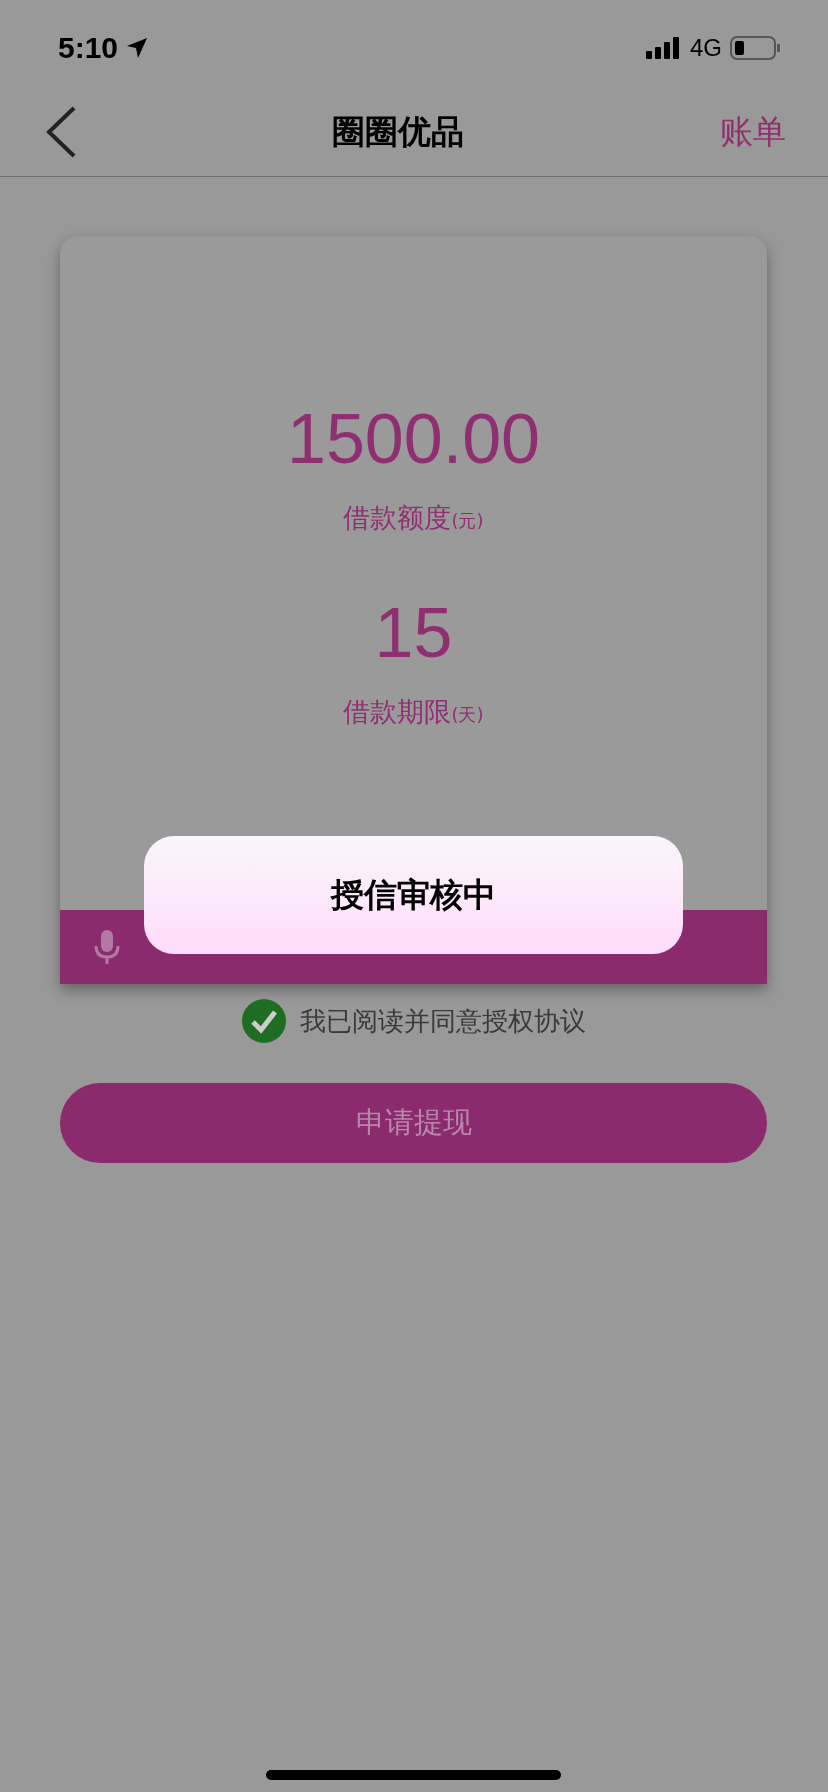  I want to click on network-label: 4G, so click(706, 48).